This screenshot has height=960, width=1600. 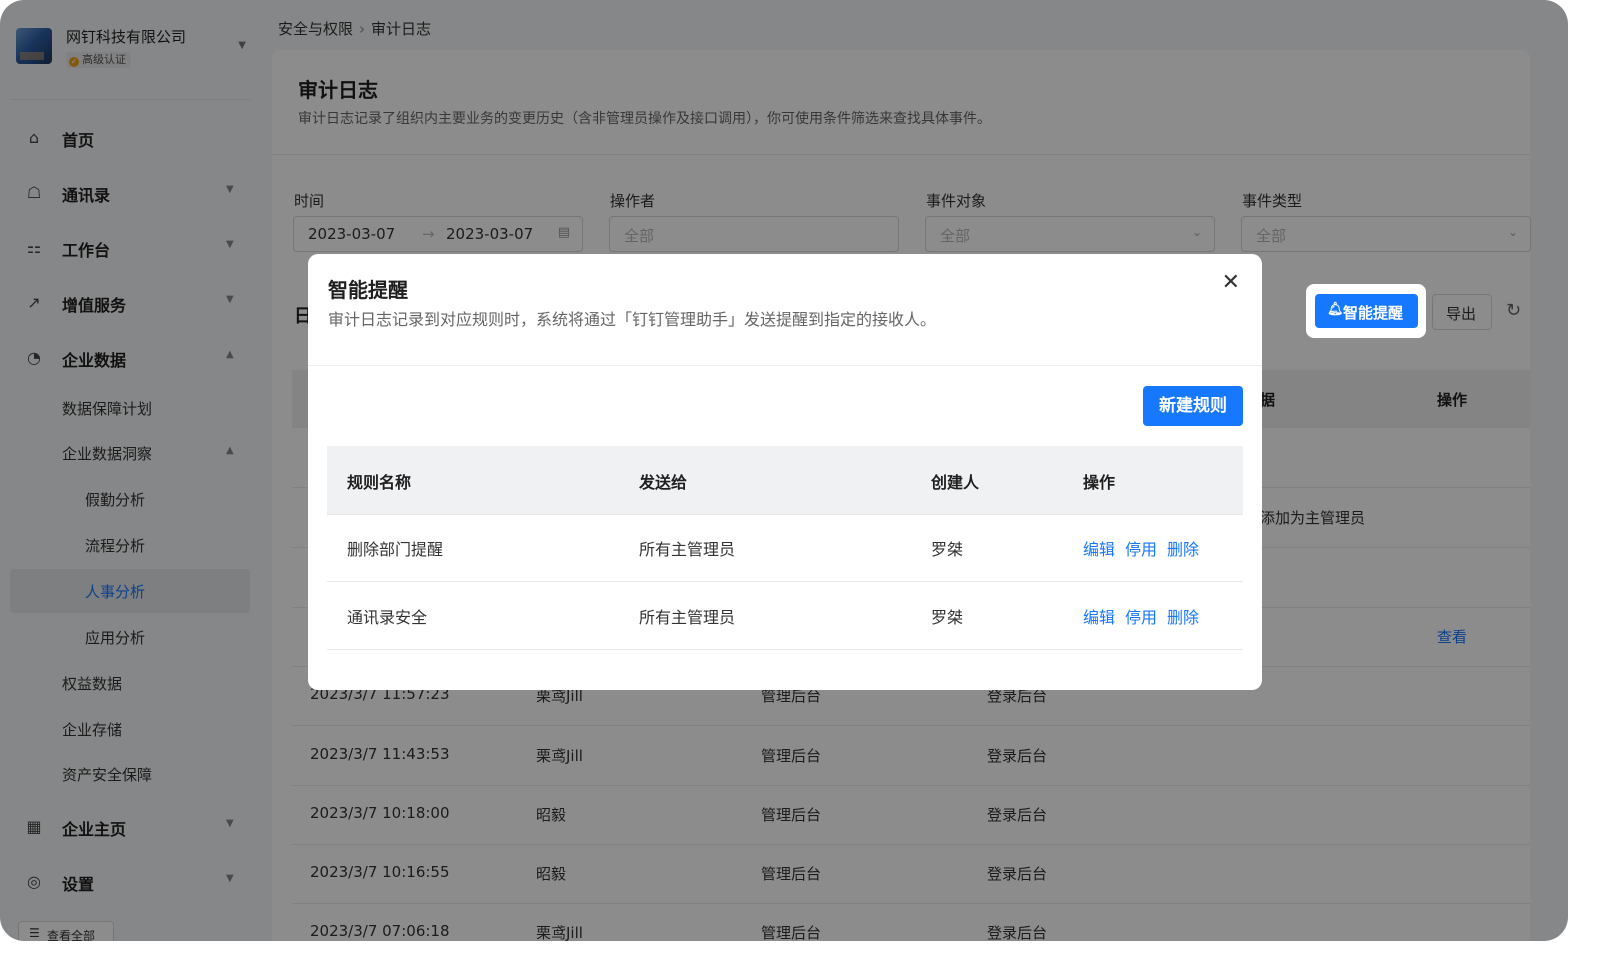 I want to click on rules-table-header: 规则名称 发送给 创建人 操作, so click(x=785, y=480).